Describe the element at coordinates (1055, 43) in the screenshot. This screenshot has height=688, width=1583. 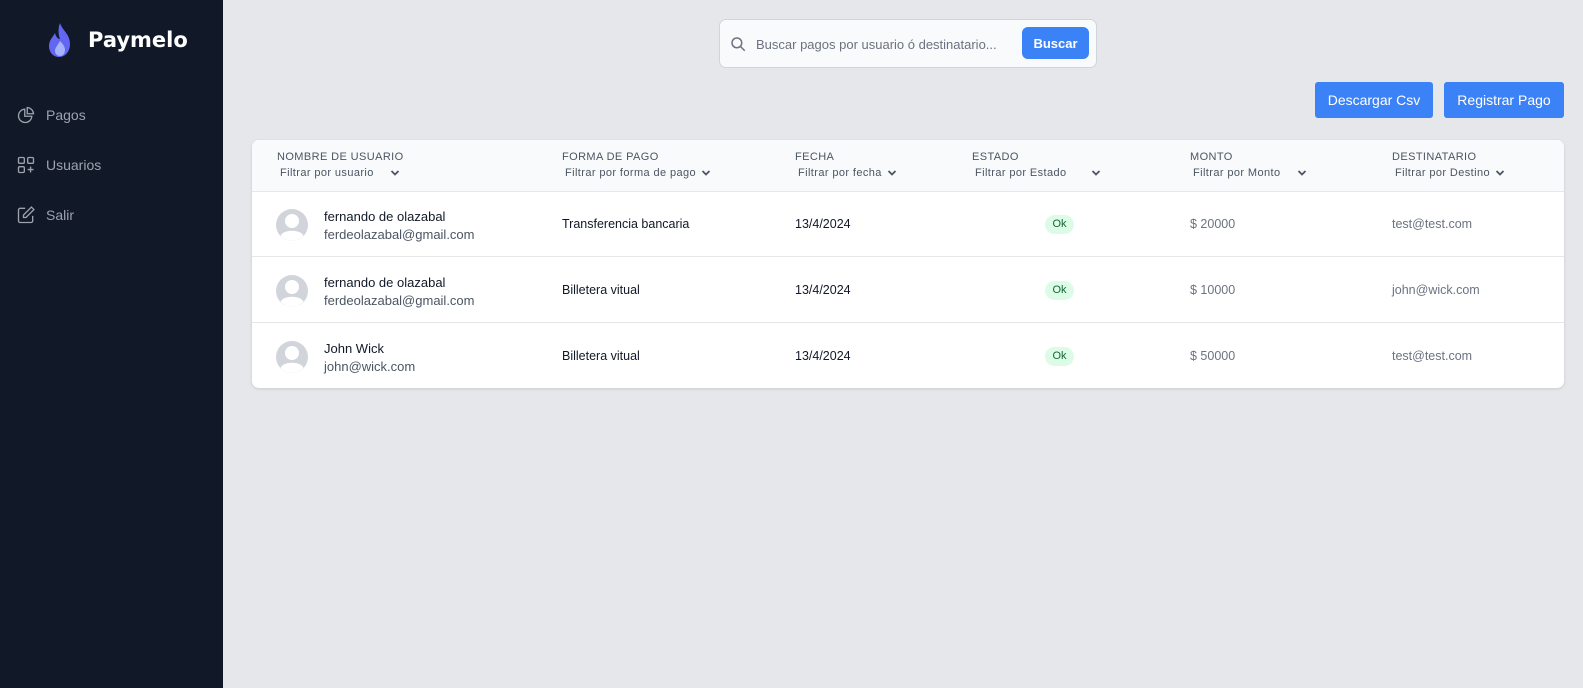
I see `search-button: Buscar` at that location.